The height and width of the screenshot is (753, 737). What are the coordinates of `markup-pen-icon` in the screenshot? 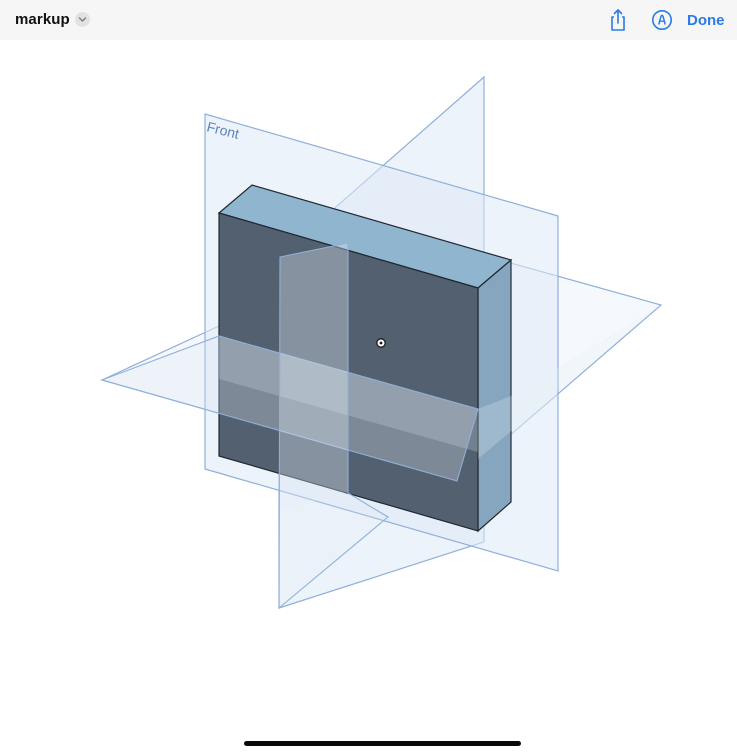 It's located at (662, 20).